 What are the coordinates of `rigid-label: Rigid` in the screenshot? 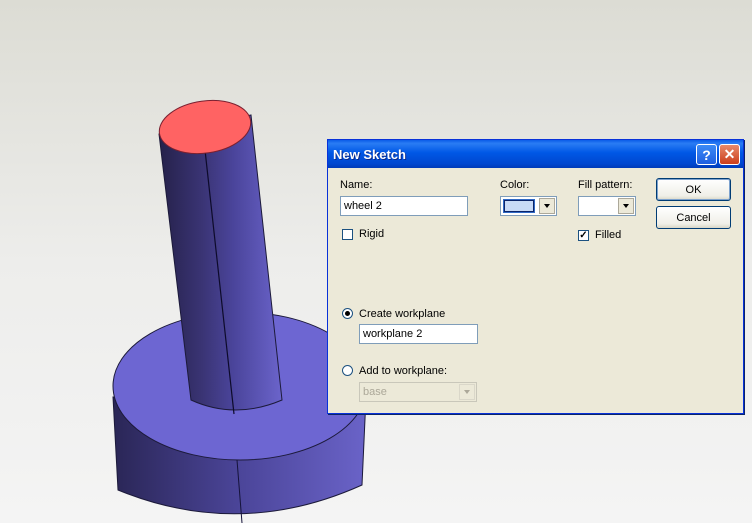 It's located at (372, 234).